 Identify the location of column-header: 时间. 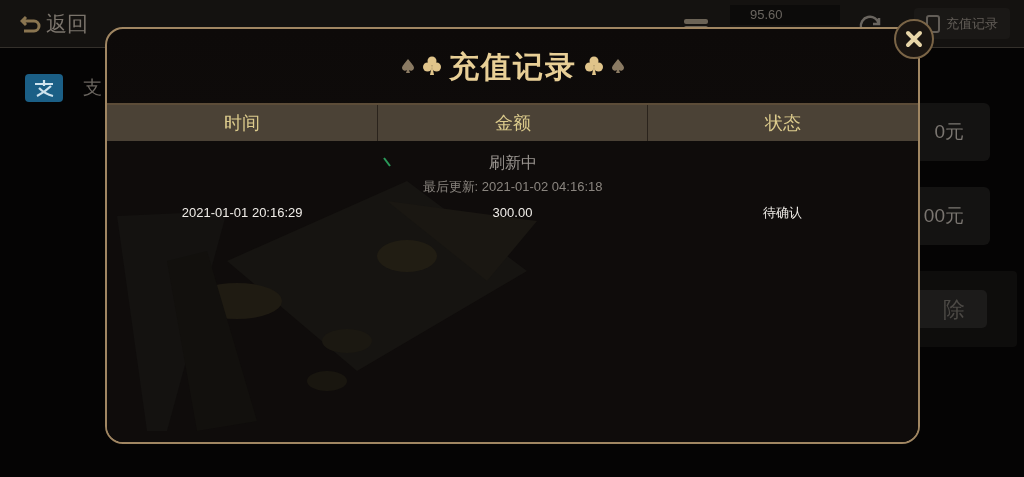
(241, 123).